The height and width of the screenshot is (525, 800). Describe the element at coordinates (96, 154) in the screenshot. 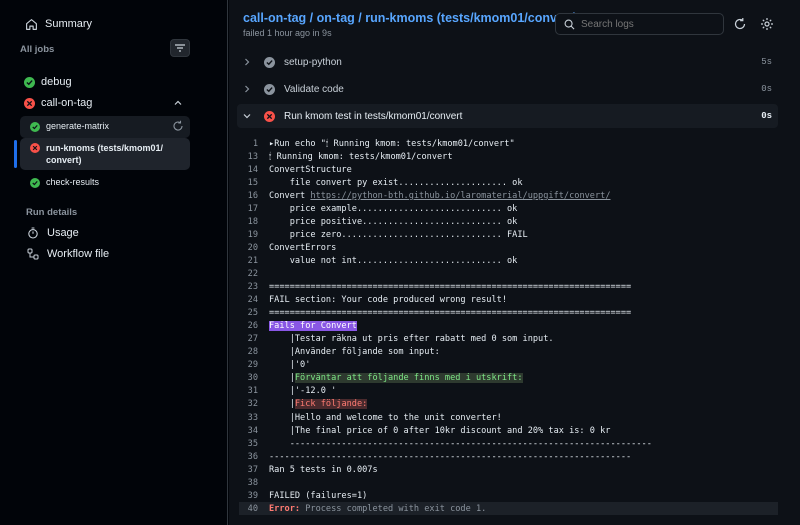

I see `subjob-run-kmoms-row: run-kmoms (tests/kmom01/ convert)` at that location.